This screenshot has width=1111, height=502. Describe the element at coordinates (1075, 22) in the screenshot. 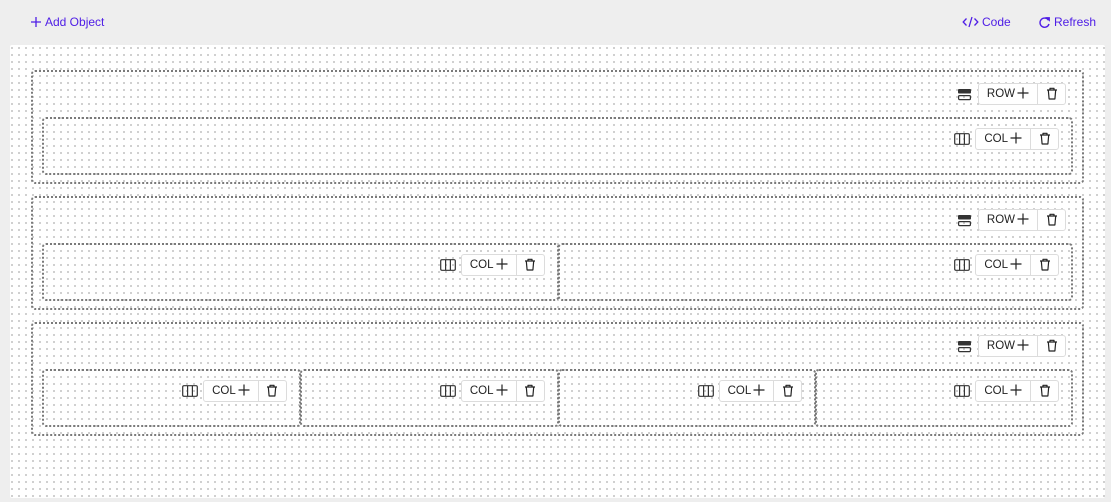

I see `refresh-label: Refresh` at that location.